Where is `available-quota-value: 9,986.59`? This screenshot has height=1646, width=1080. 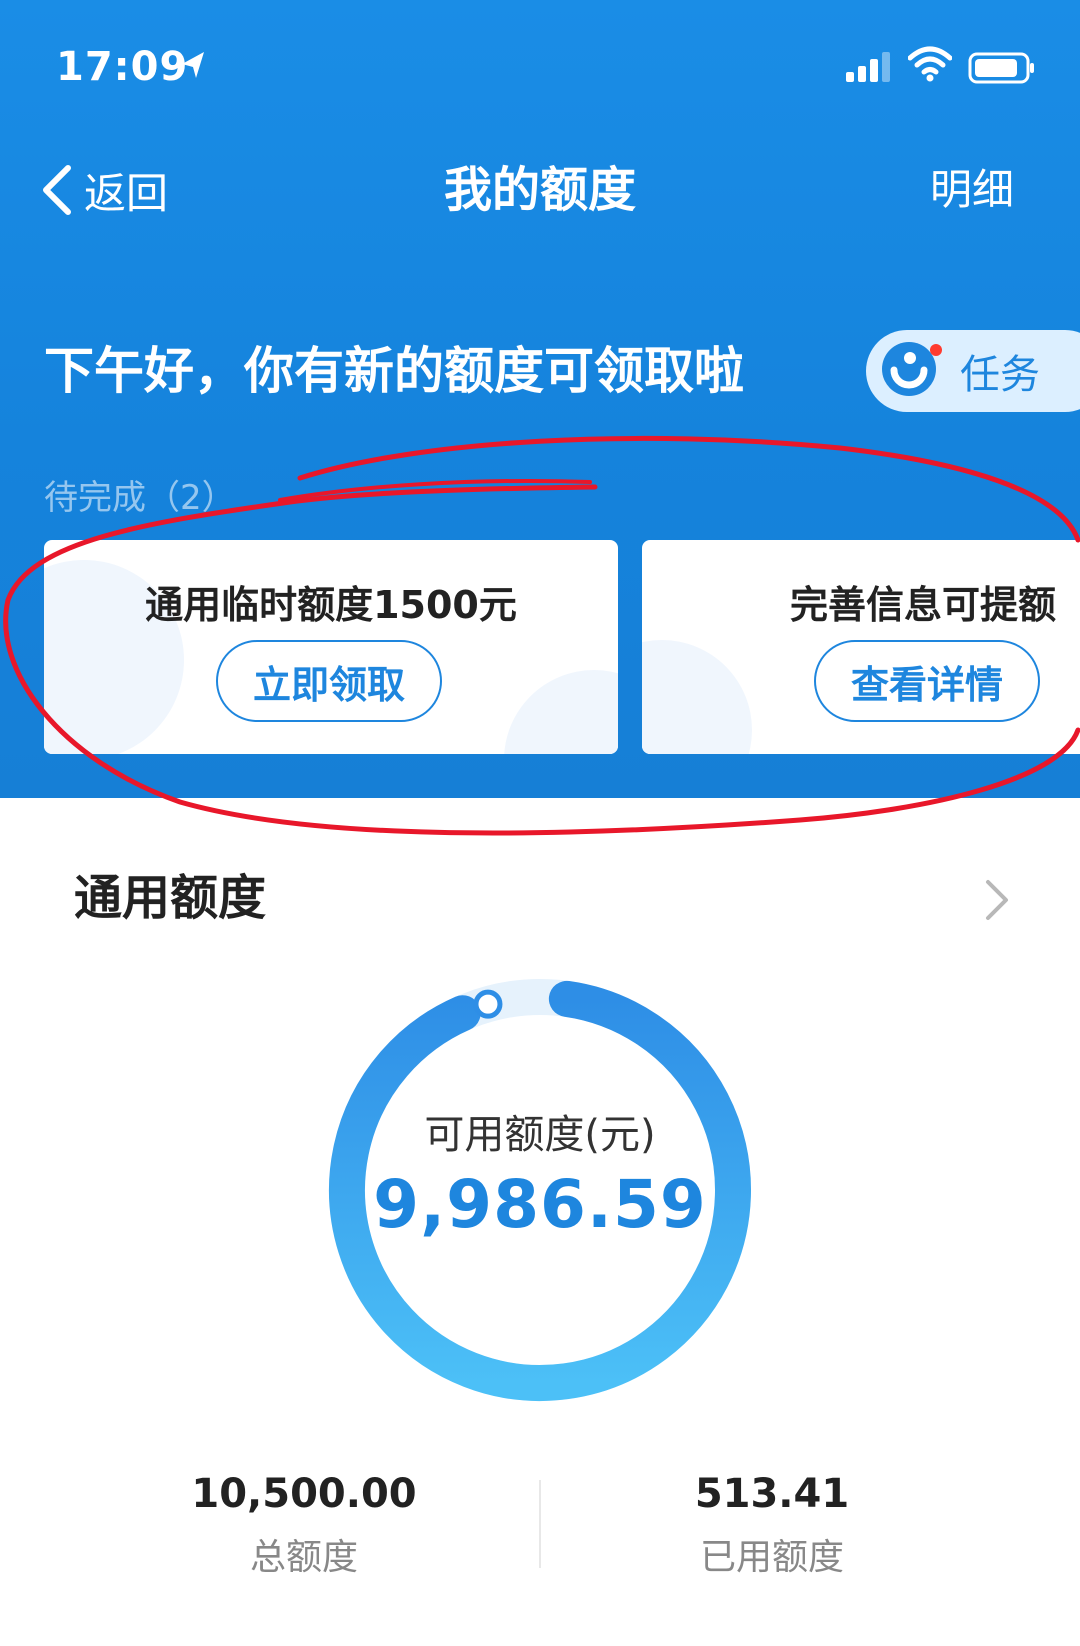 available-quota-value: 9,986.59 is located at coordinates (540, 1204).